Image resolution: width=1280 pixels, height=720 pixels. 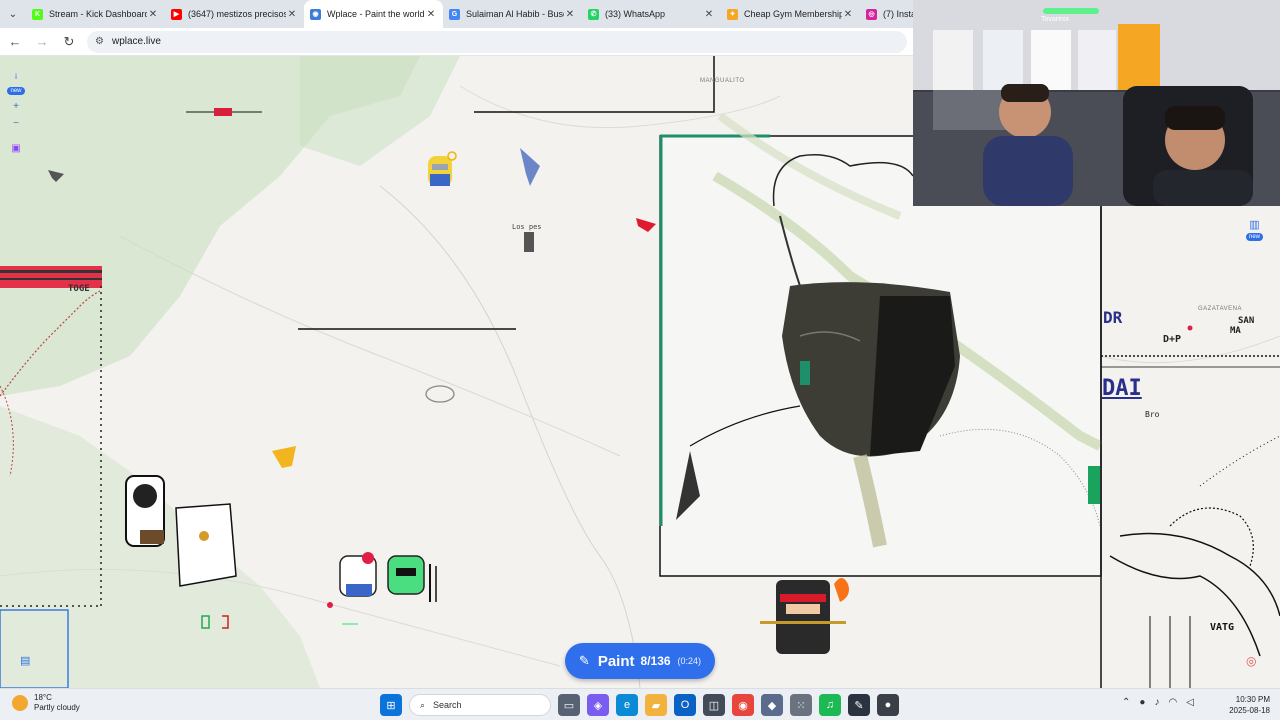 What do you see at coordinates (99, 41) in the screenshot?
I see `site-info-icon: ⚙` at bounding box center [99, 41].